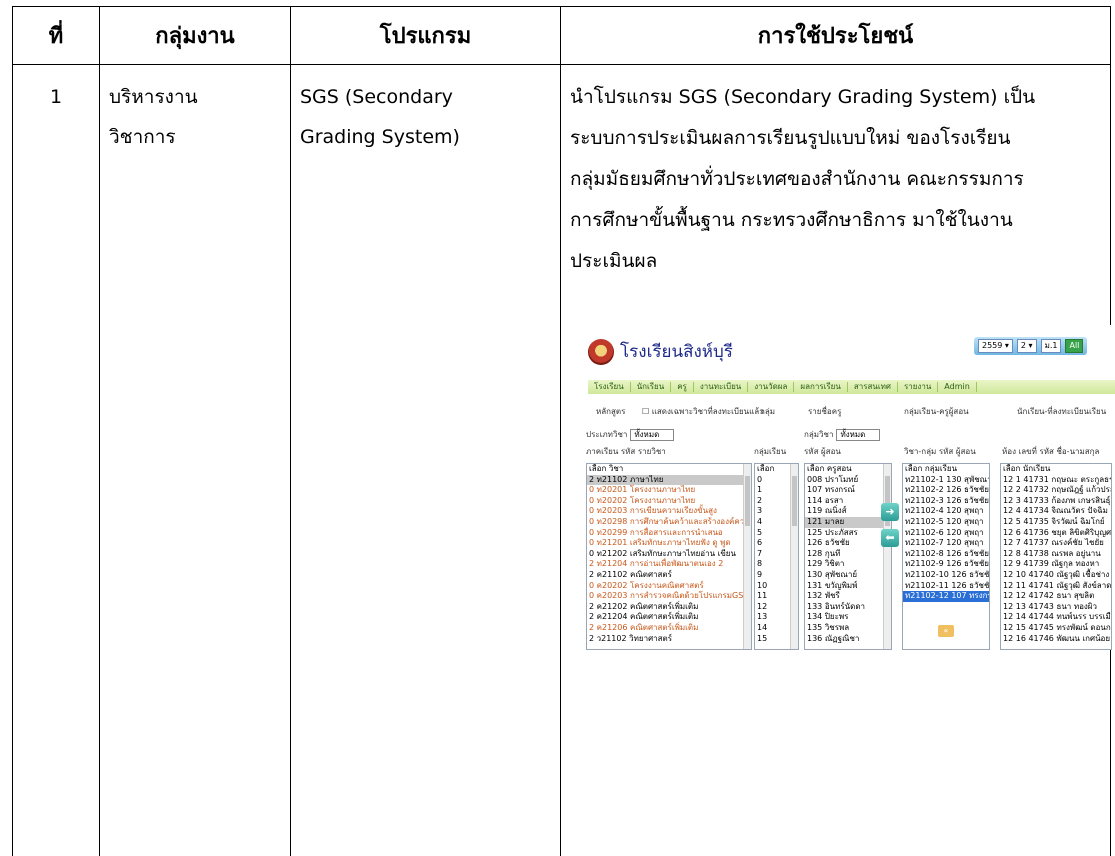 The image size is (1115, 856). I want to click on nav-item: Admin, so click(957, 387).